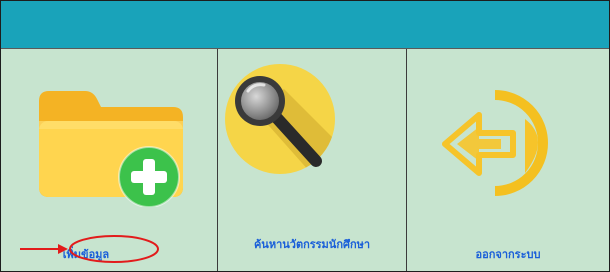 This screenshot has height=272, width=610. What do you see at coordinates (504, 144) in the screenshot?
I see `logout-arrow-icon` at bounding box center [504, 144].